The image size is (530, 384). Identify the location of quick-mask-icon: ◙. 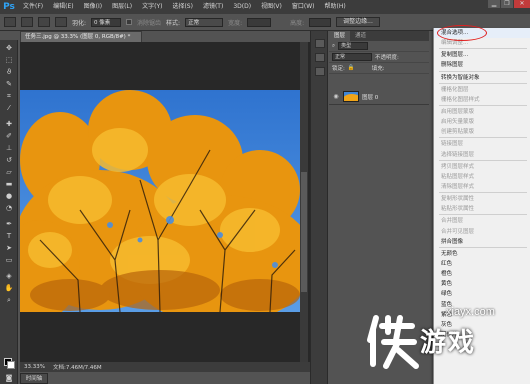
(9, 378).